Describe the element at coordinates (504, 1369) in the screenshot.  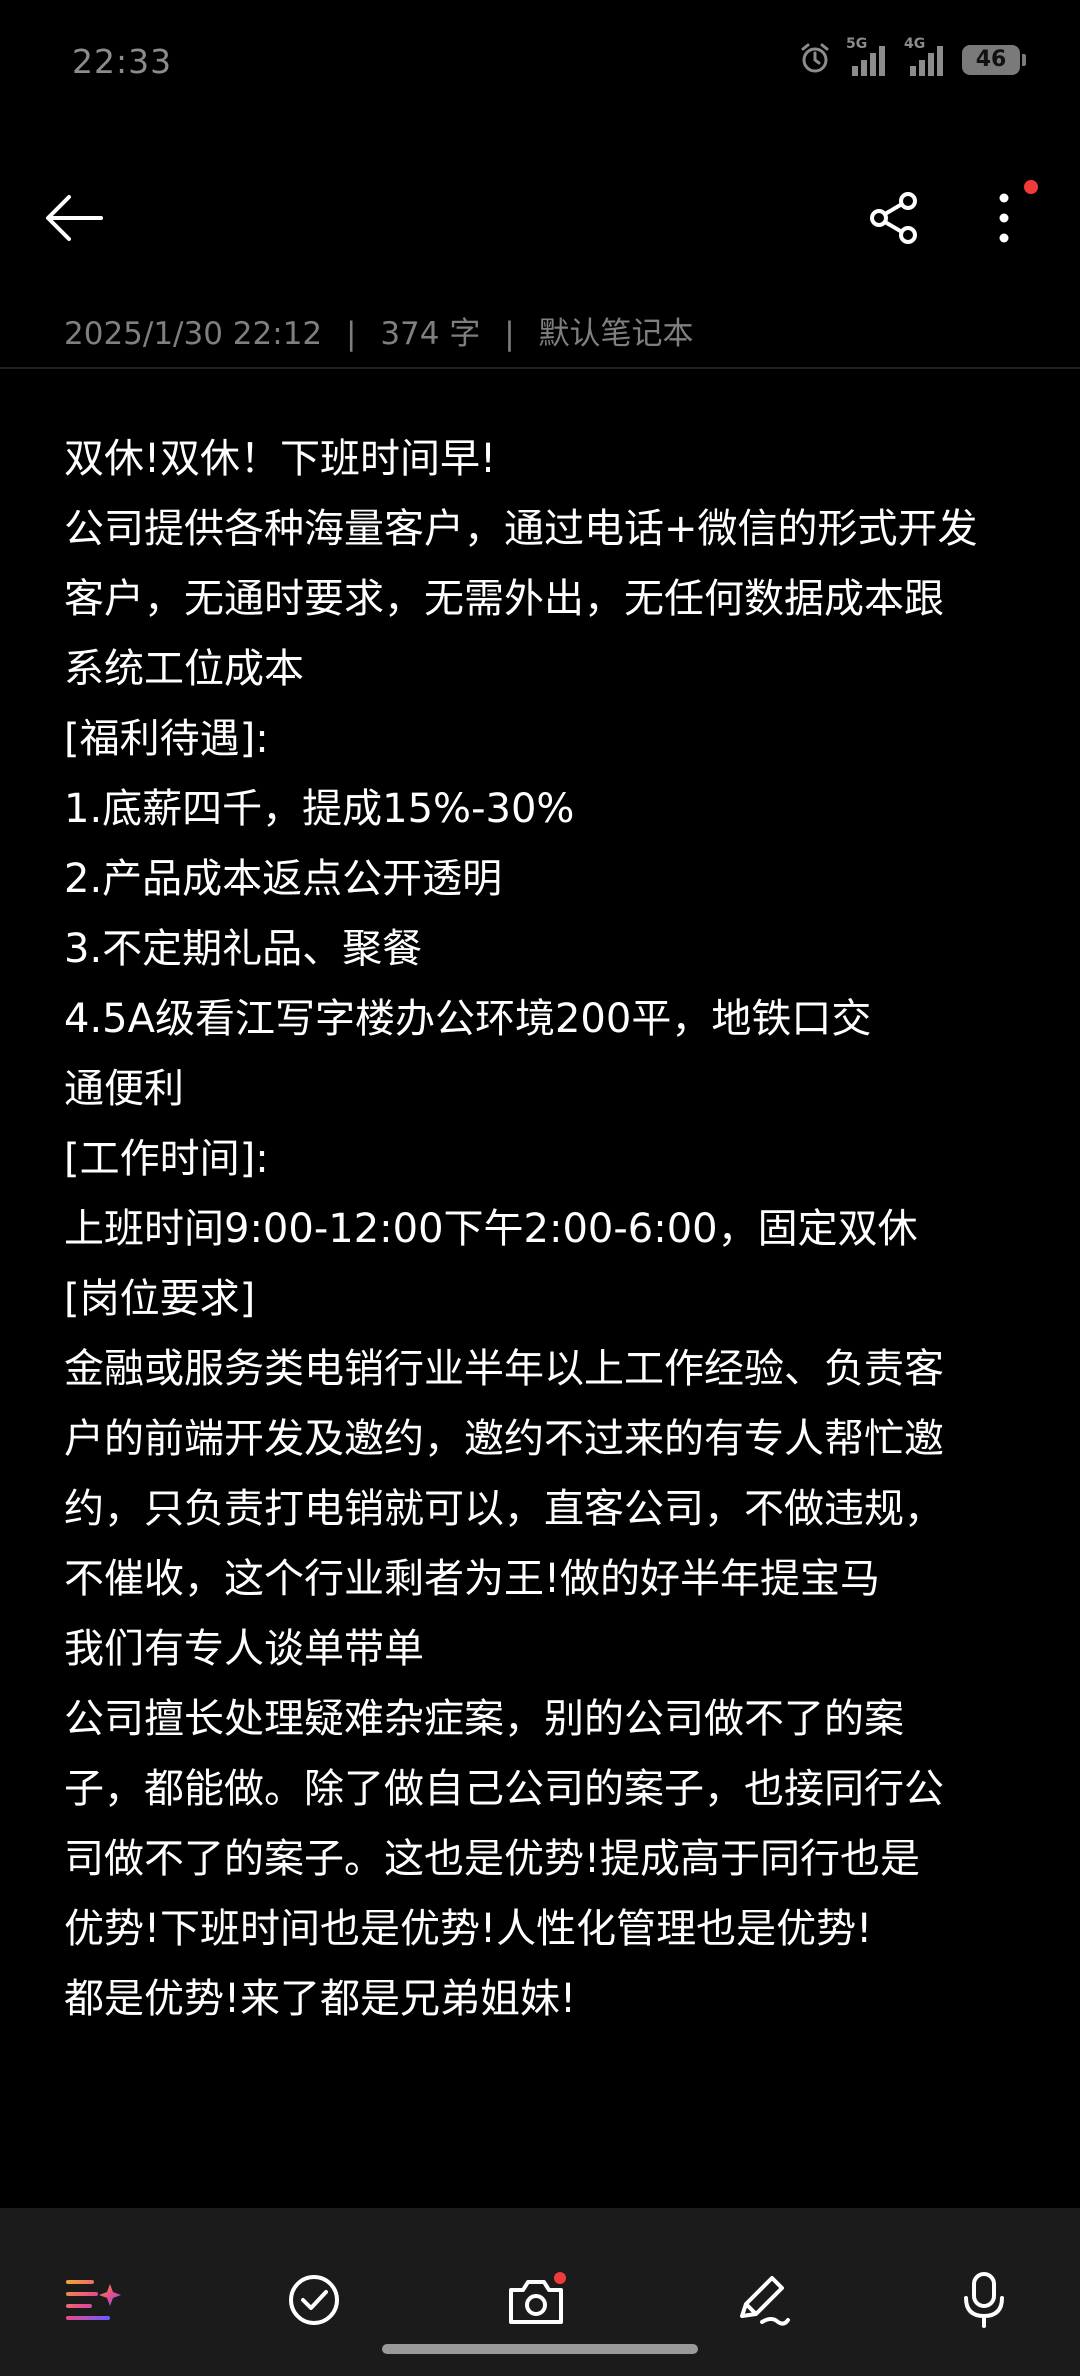
I see `note-line: 金融或服务类电销行业半年以上工作经验、负责客` at that location.